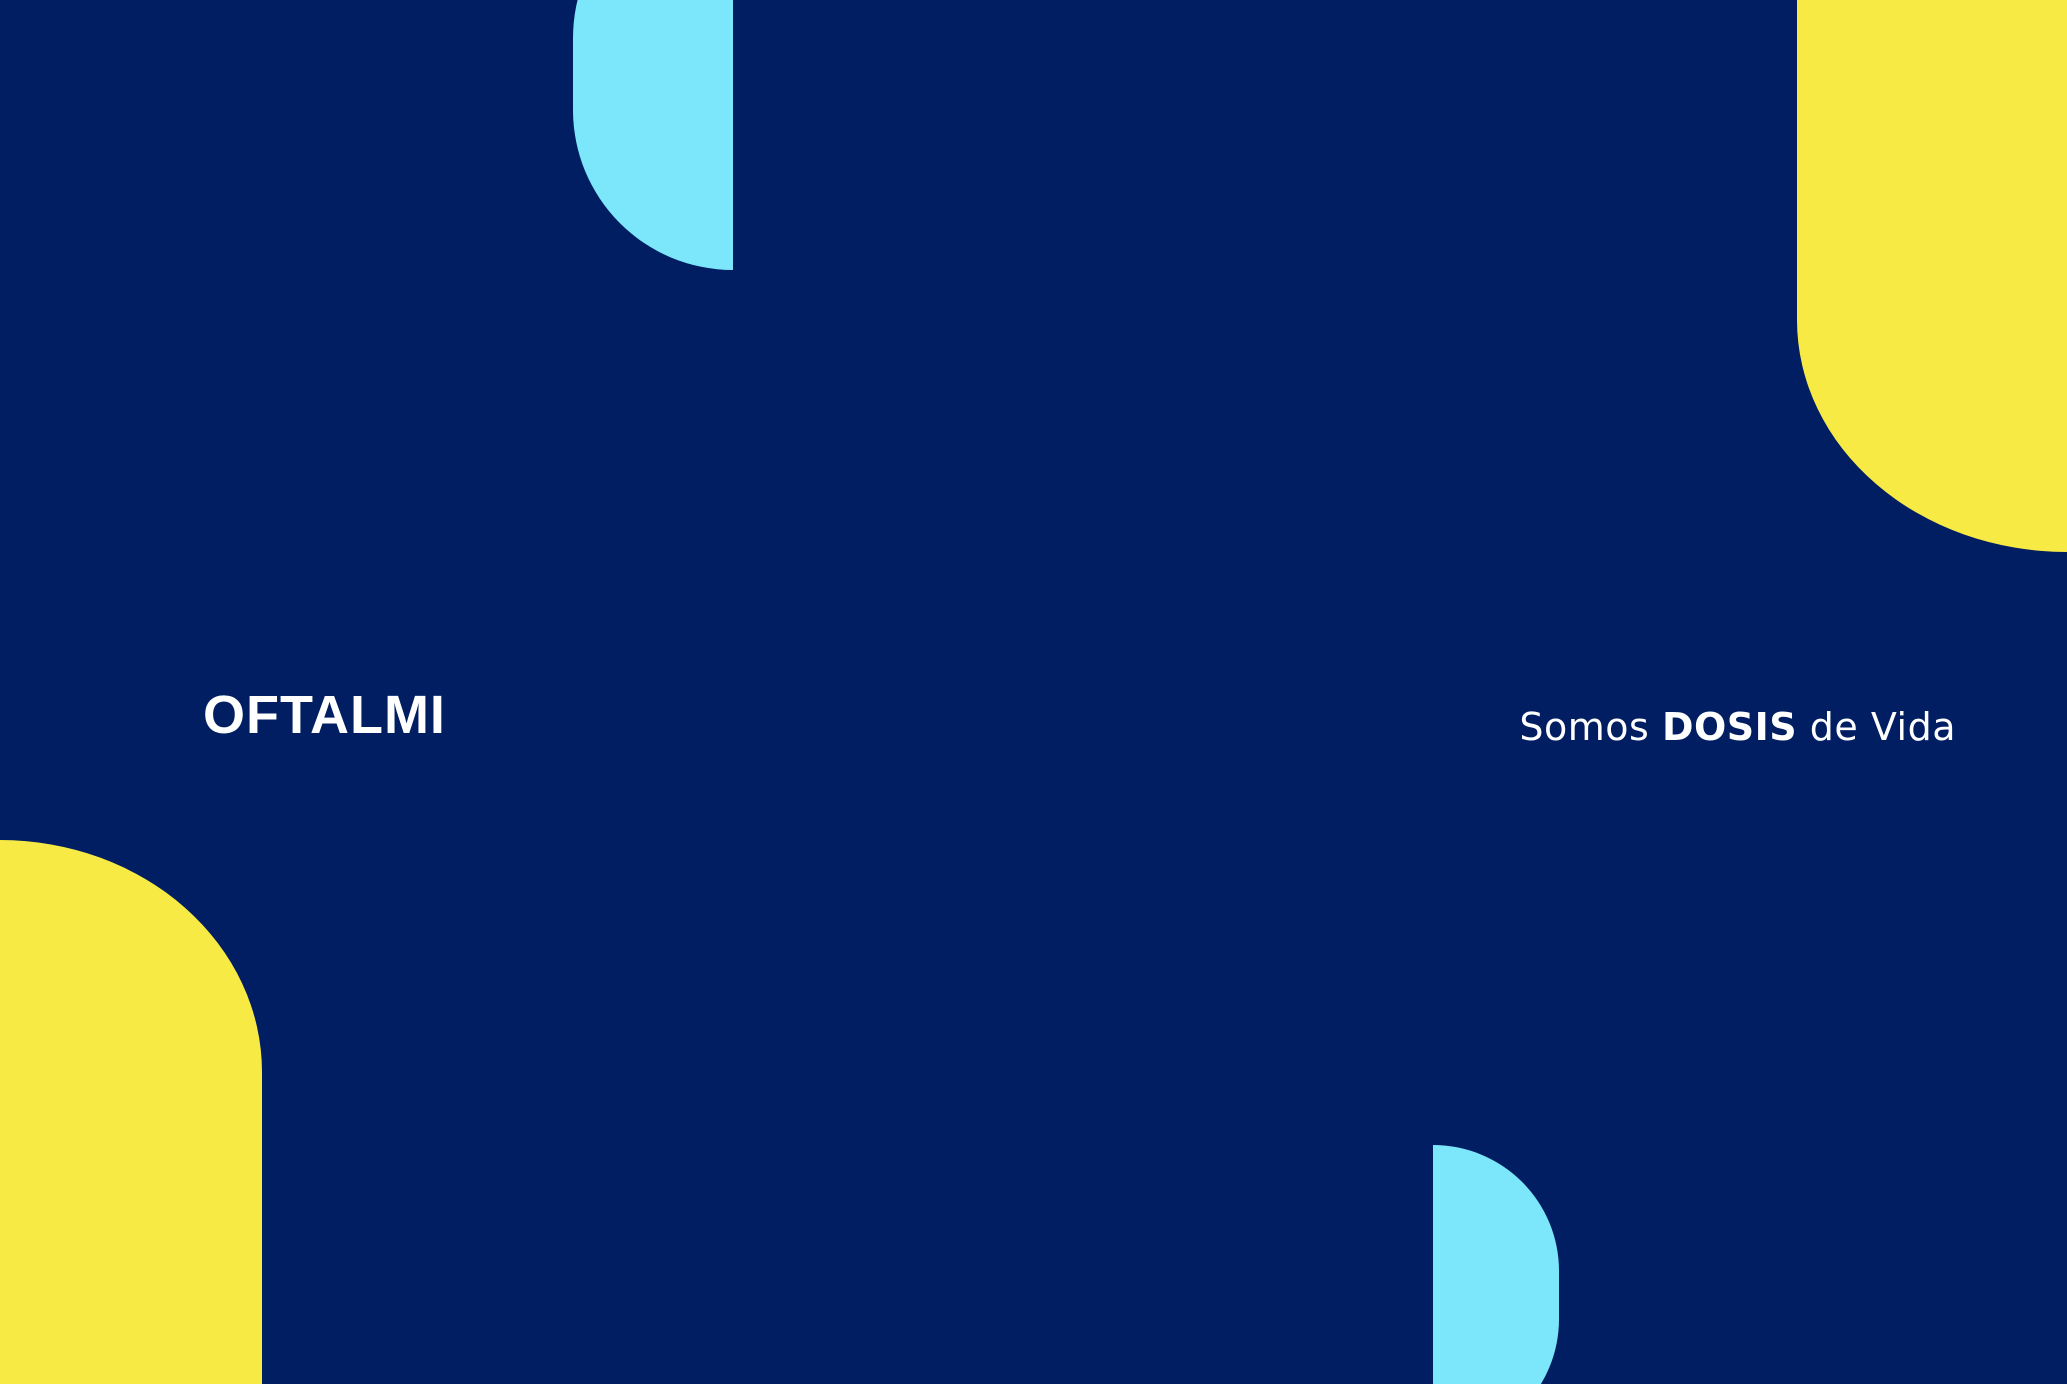 Image resolution: width=2067 pixels, height=1384 pixels. Describe the element at coordinates (131, 1112) in the screenshot. I see `yellow-rounded-shape-bottom-left` at that location.